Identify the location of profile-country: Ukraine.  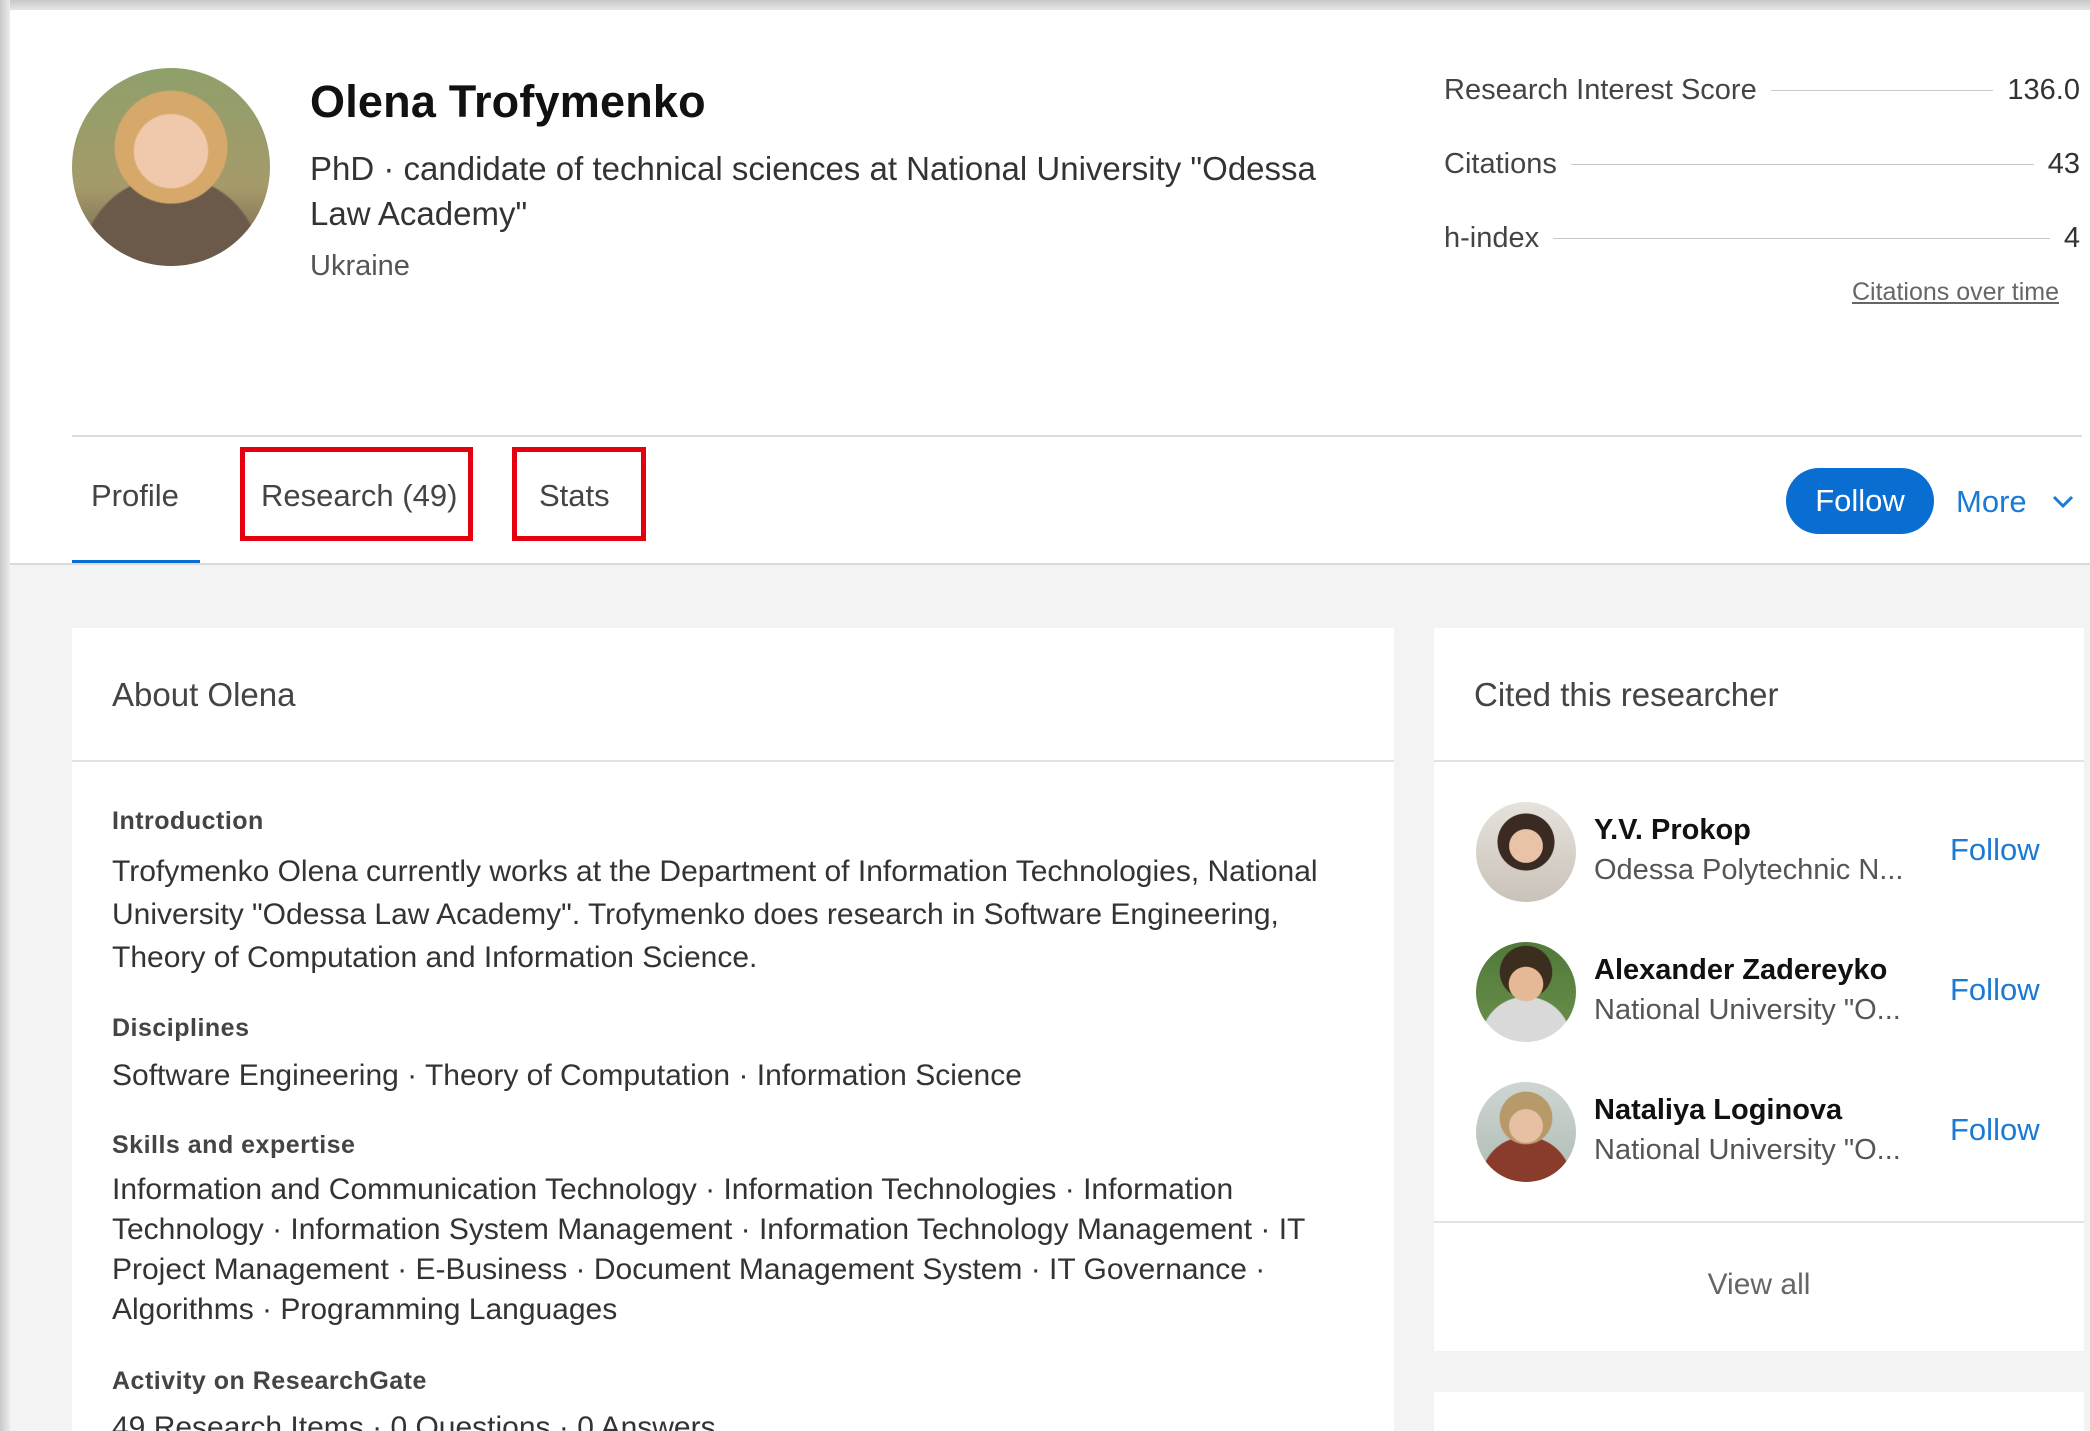
(360, 266).